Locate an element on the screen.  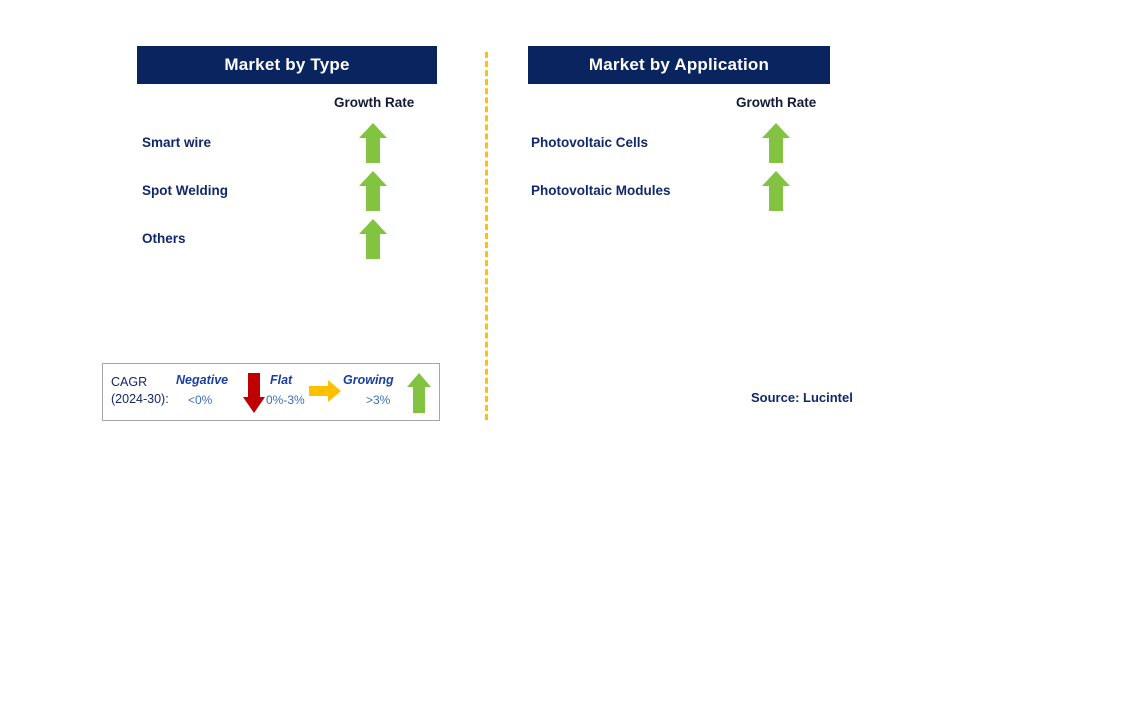
market-by-type-header: Market by Type is located at coordinates (287, 65).